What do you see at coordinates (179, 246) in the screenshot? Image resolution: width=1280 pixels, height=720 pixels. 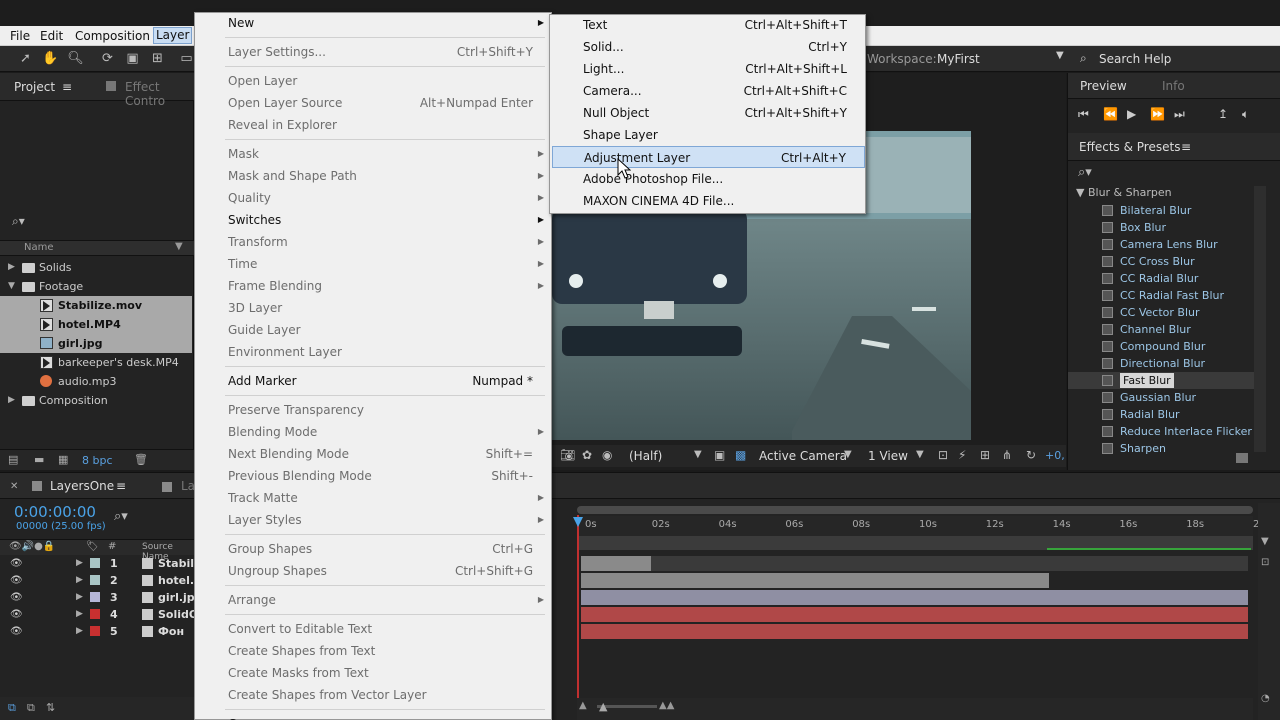 I see `sort-icon: ▼` at bounding box center [179, 246].